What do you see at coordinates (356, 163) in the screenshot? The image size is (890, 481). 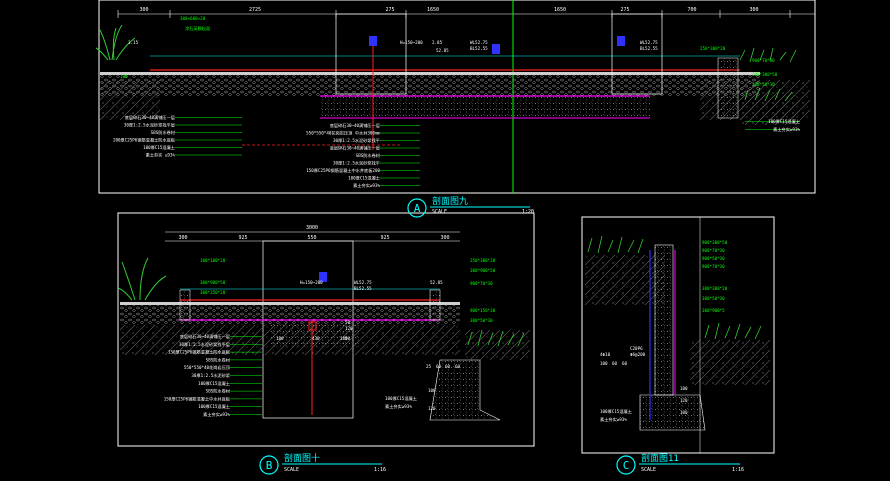 I see `section-a-layer-mid: 30厚1:2.5水泥砂浆找平` at bounding box center [356, 163].